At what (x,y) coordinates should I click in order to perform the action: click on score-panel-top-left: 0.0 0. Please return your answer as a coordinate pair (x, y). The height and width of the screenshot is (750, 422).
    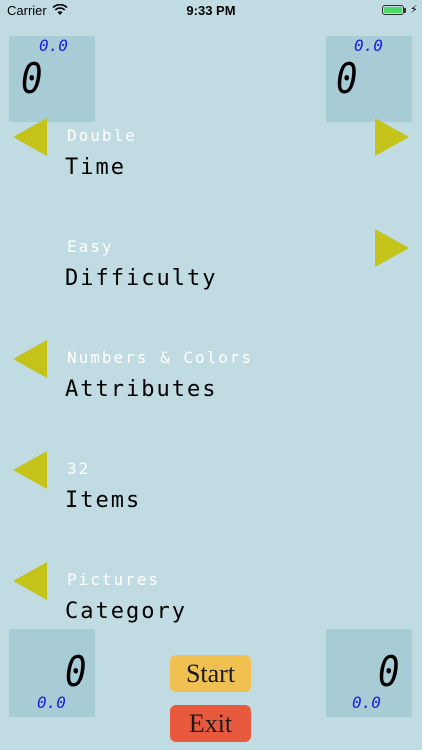
    Looking at the image, I should click on (52, 79).